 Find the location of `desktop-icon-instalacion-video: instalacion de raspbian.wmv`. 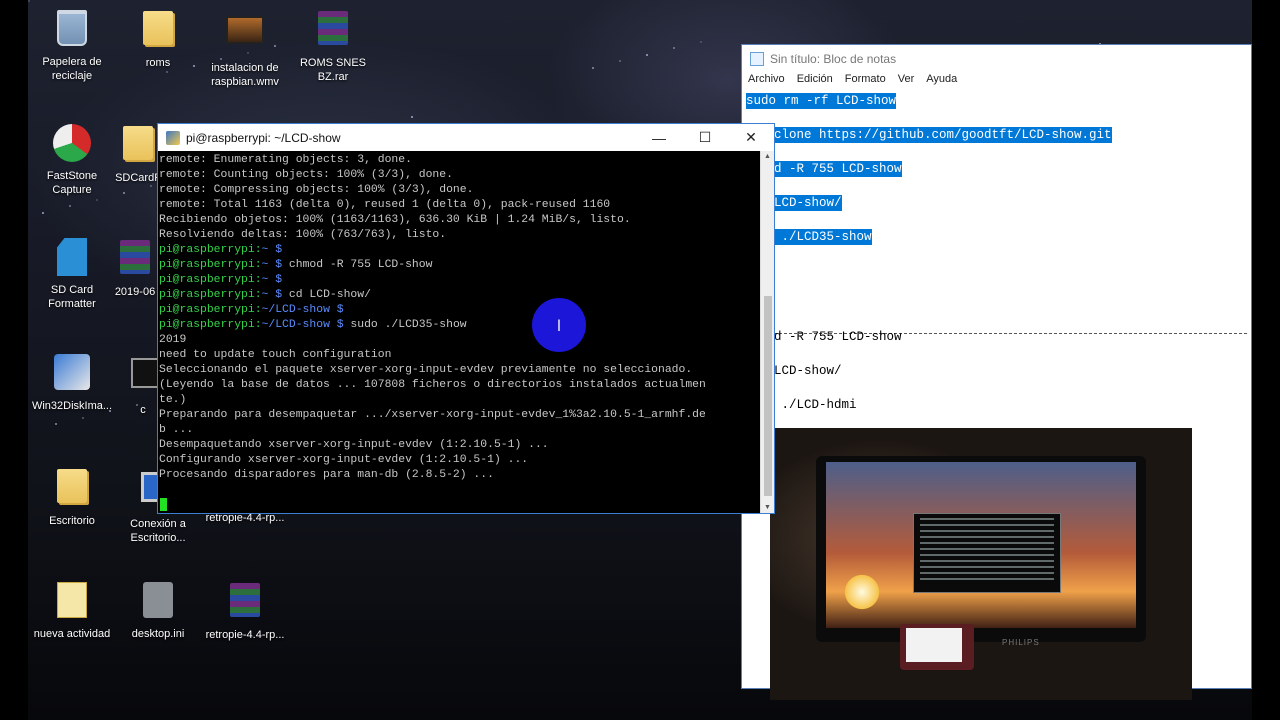

desktop-icon-instalacion-video: instalacion de raspbian.wmv is located at coordinates (245, 48).